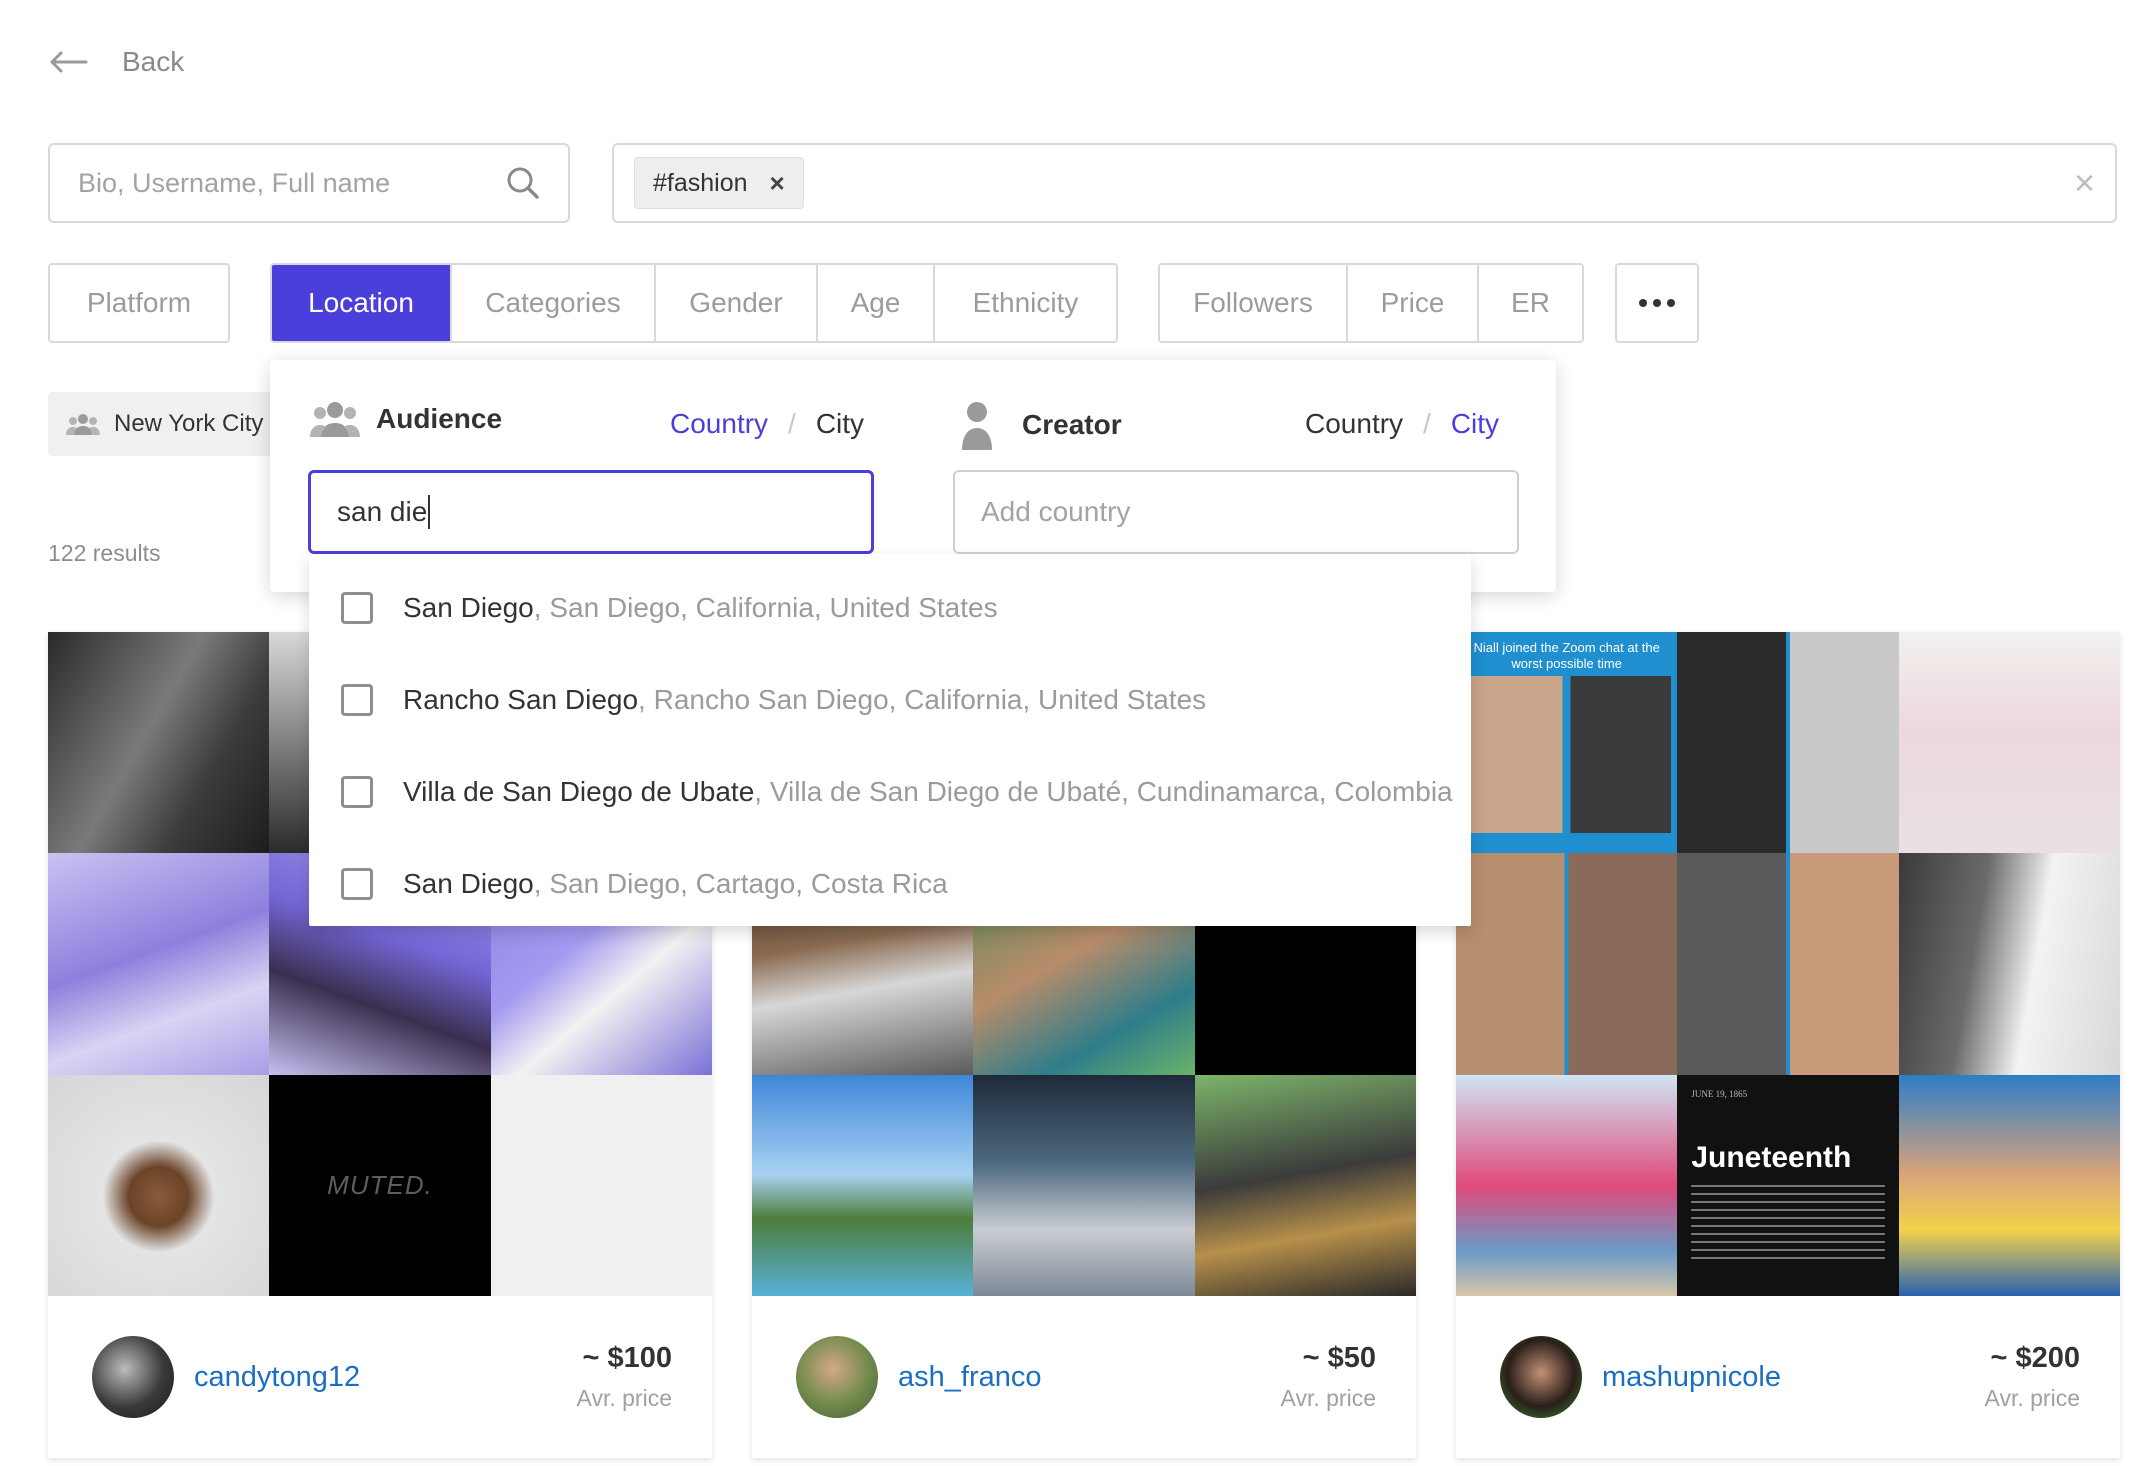 This screenshot has width=2132, height=1466. Describe the element at coordinates (700, 182) in the screenshot. I see `tag-label: #fashion` at that location.